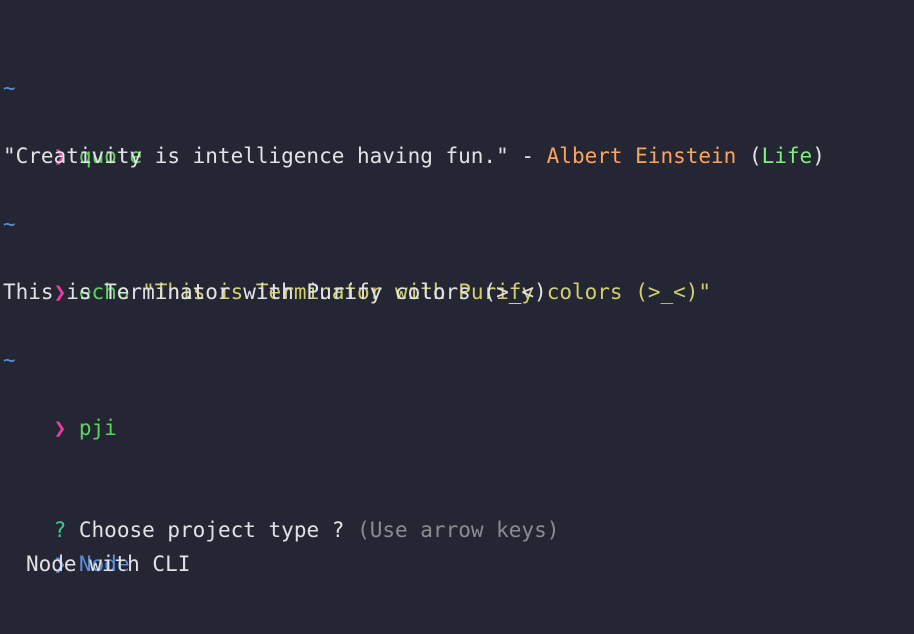  Describe the element at coordinates (66, 544) in the screenshot. I see `menu-option-node: ❯ Node` at that location.